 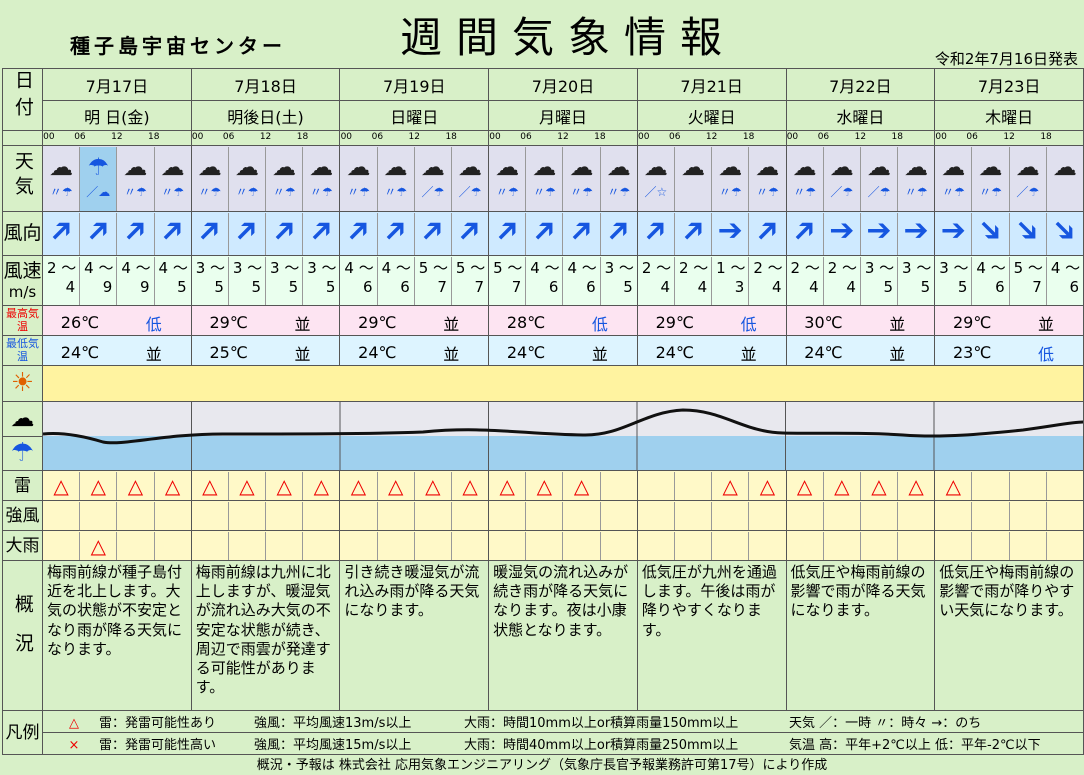 I want to click on weather-day: ☁ 〃☂ ☁ 〃☂ ☁ ／☂ ☁ ／☂, so click(x=414, y=178).